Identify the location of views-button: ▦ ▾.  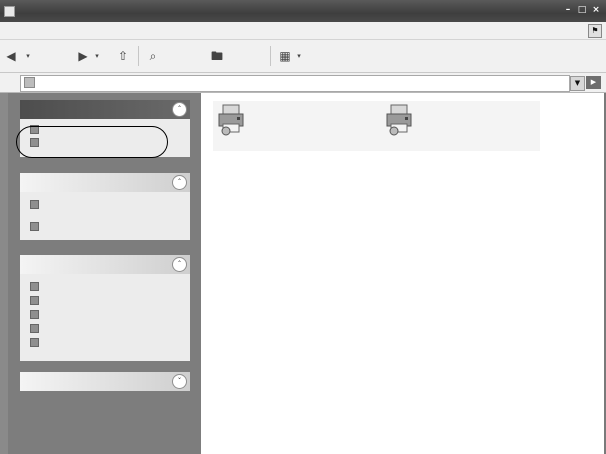
(290, 56).